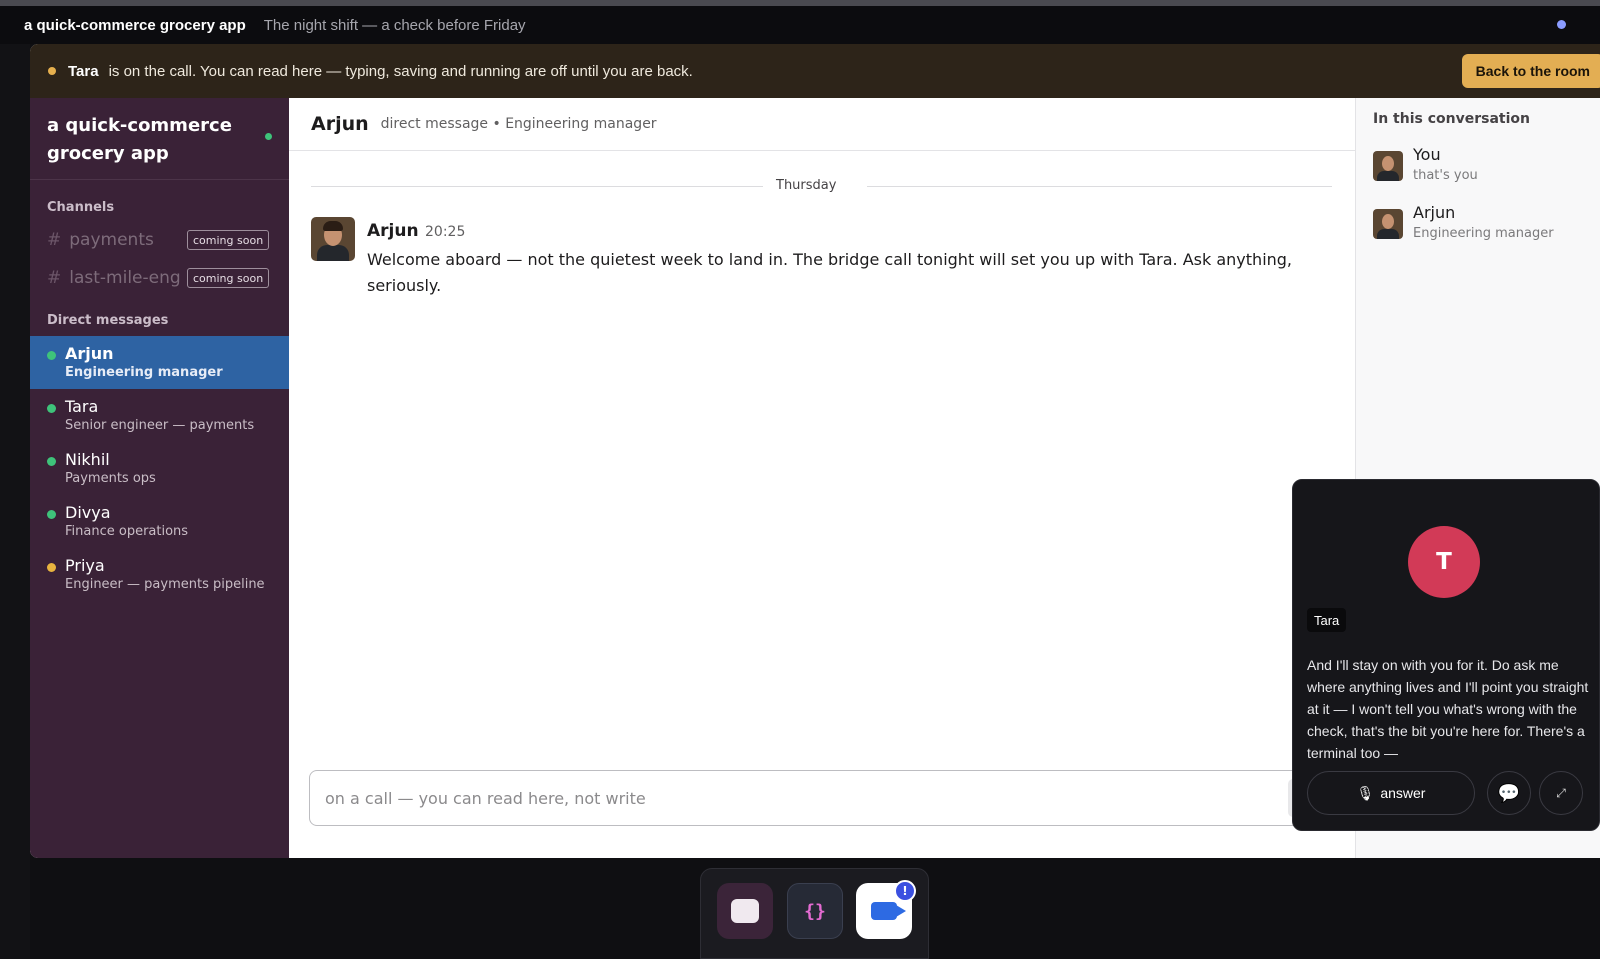 Image resolution: width=1600 pixels, height=959 pixels. I want to click on app-title: a quick-commerce grocery app, so click(135, 25).